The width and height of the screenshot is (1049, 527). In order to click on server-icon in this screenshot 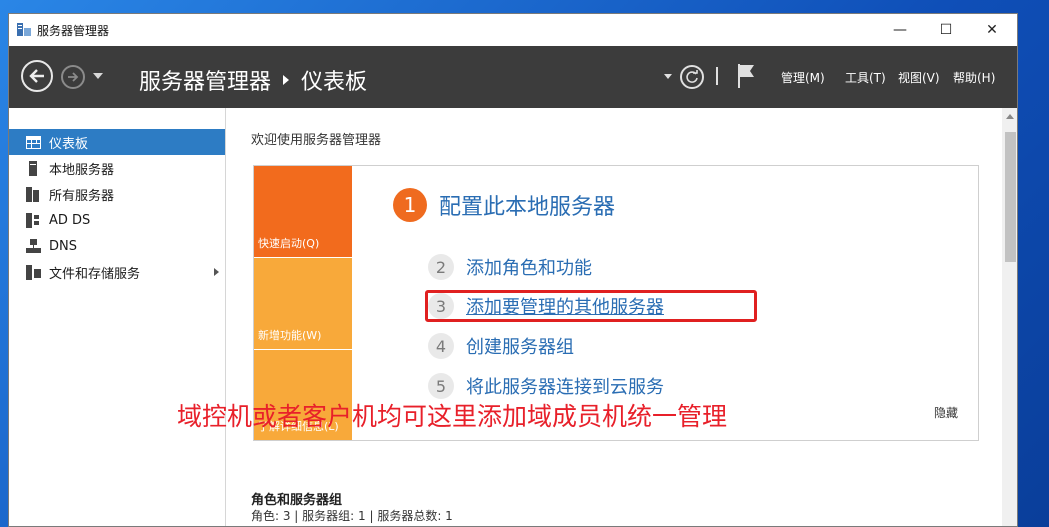, I will do `click(33, 168)`.